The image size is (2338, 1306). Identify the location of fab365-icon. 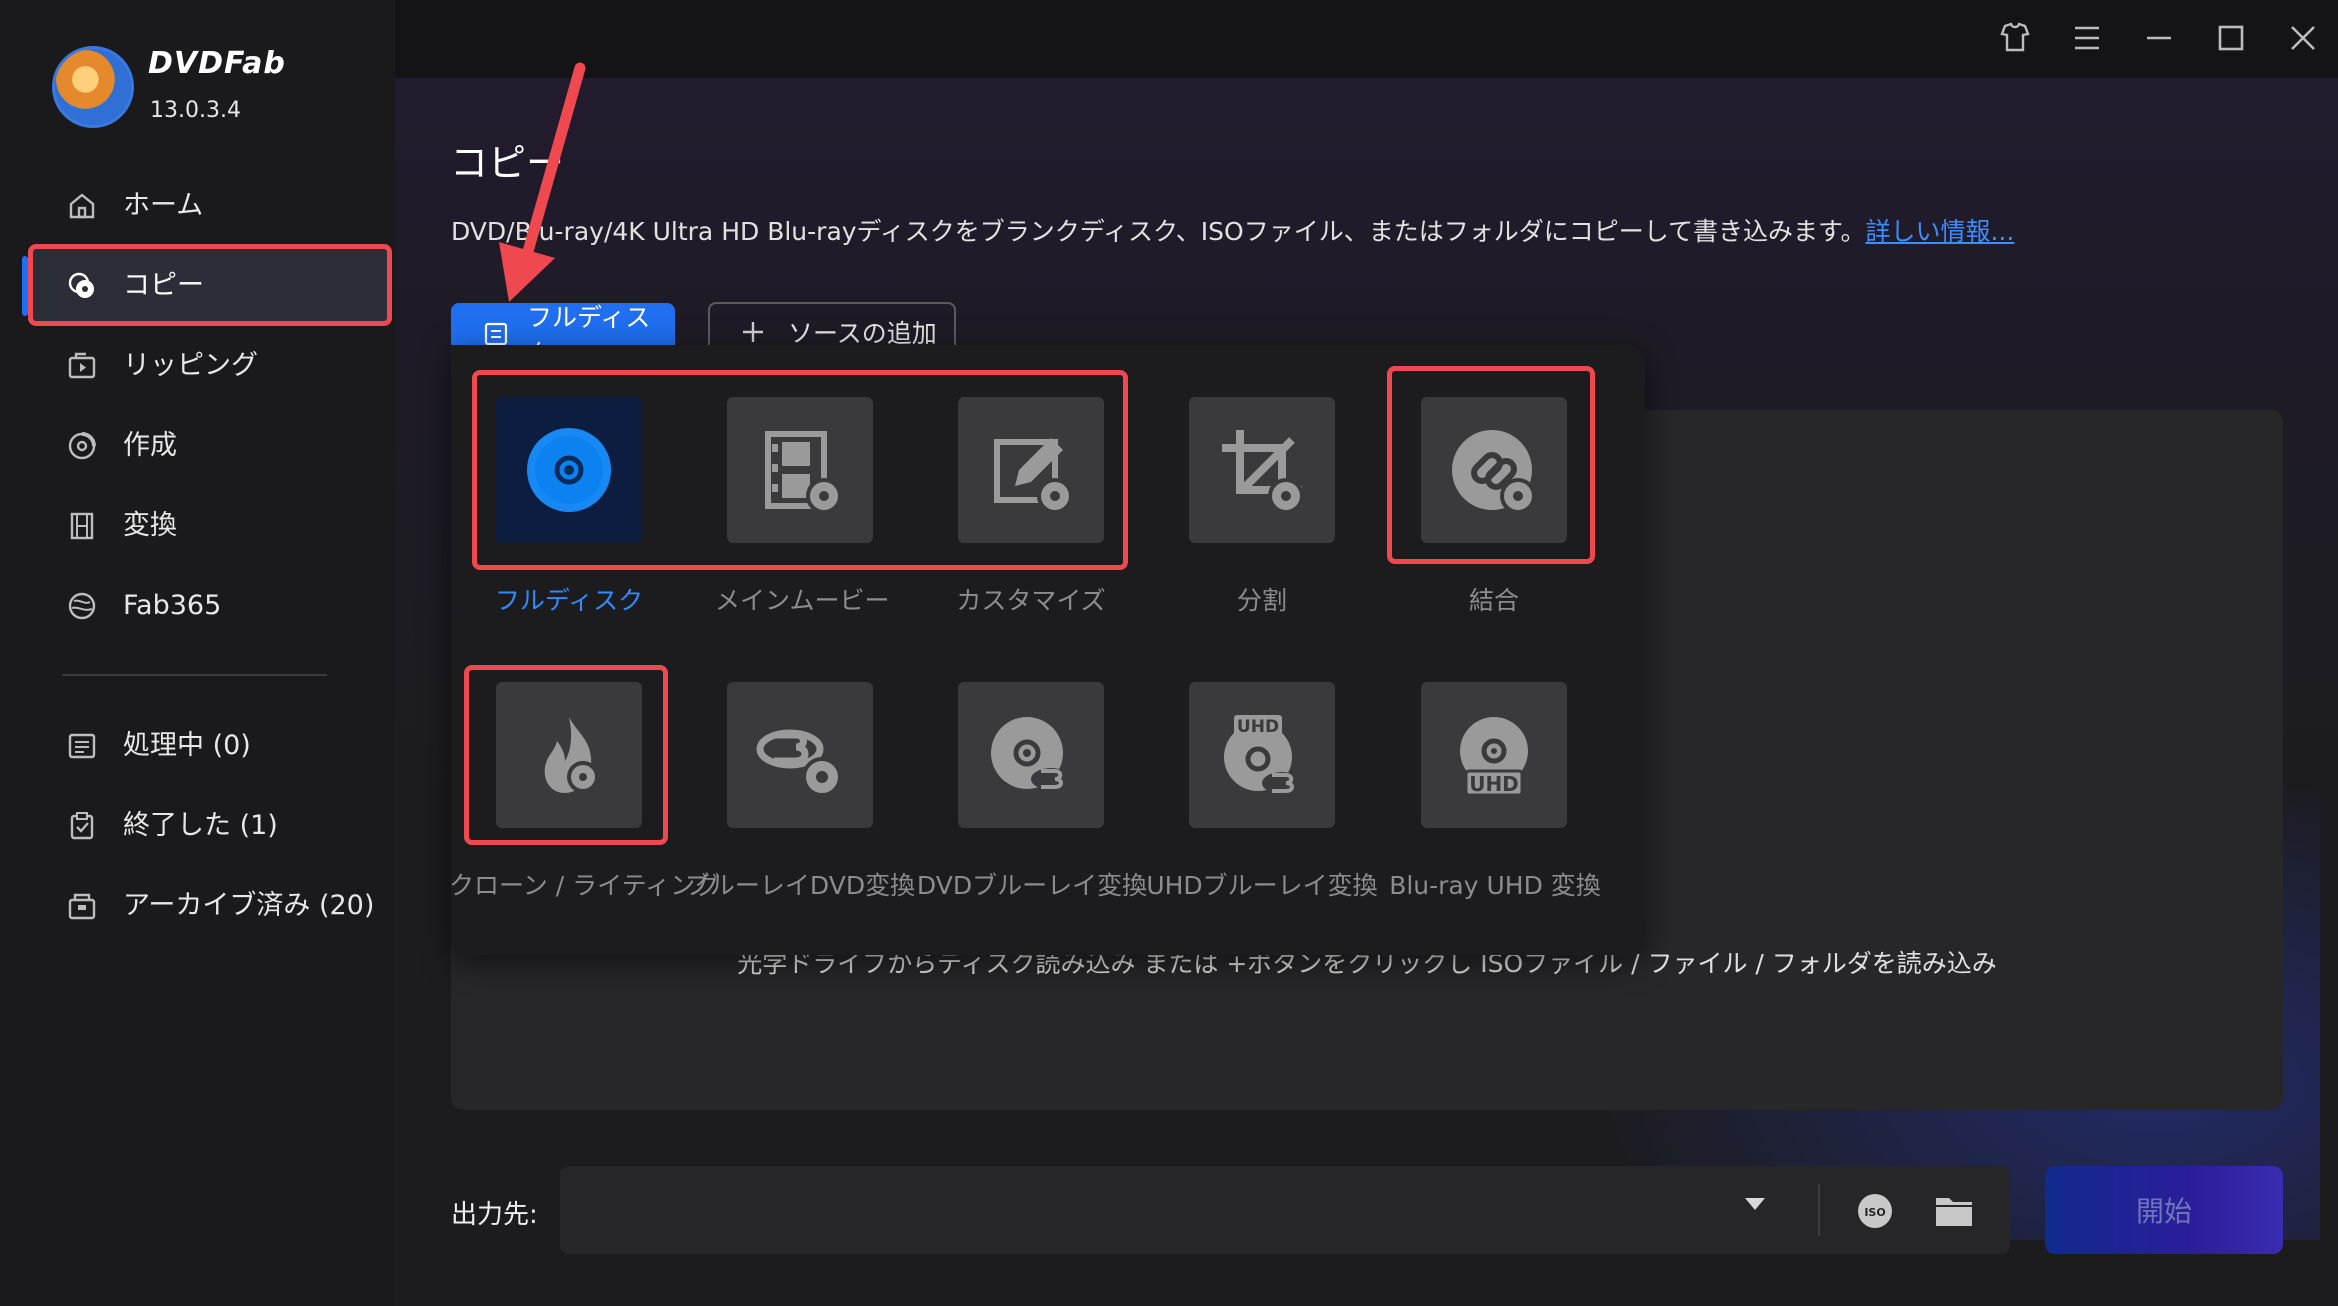
(82, 606).